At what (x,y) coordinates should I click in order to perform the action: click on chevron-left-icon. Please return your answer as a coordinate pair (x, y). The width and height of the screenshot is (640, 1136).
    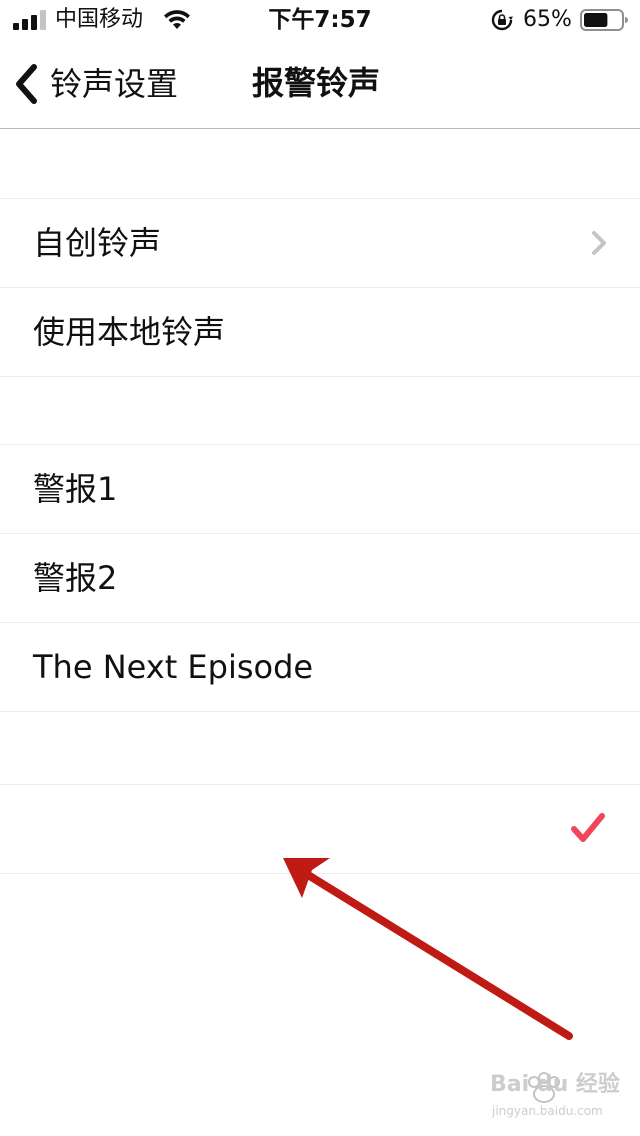
    Looking at the image, I should click on (26, 84).